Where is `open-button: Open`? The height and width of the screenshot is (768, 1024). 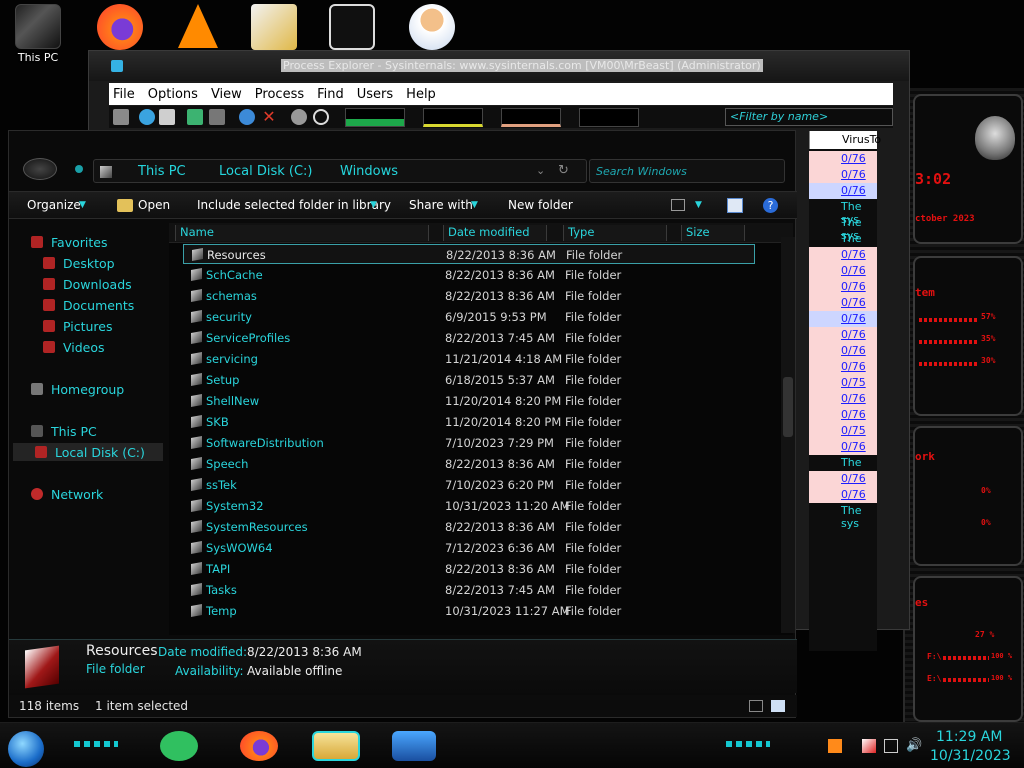 open-button: Open is located at coordinates (154, 205).